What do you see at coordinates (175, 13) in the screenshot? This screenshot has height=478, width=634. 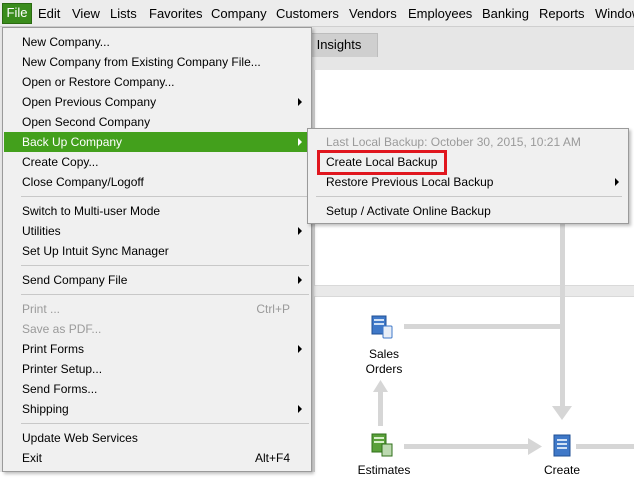 I see `menu-favorites: Favorites` at bounding box center [175, 13].